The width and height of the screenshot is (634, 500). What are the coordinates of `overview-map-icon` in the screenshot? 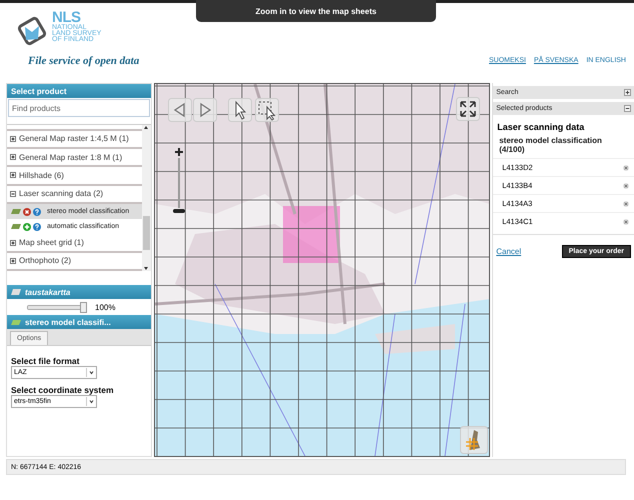 It's located at (474, 440).